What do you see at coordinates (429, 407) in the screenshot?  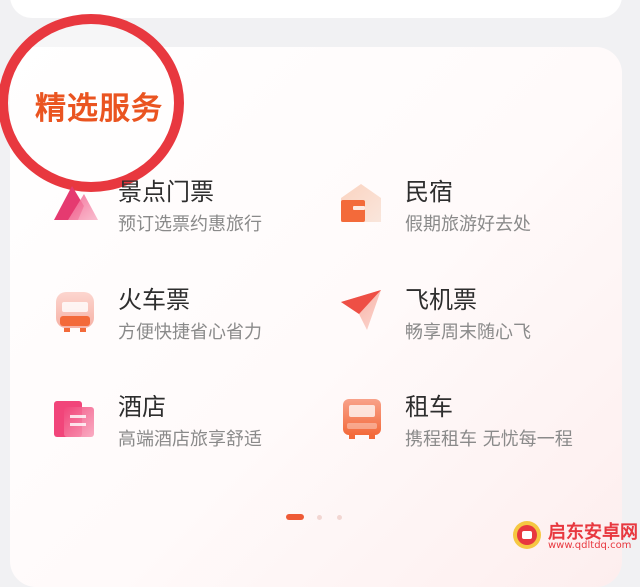 I see `service-name: 租车` at bounding box center [429, 407].